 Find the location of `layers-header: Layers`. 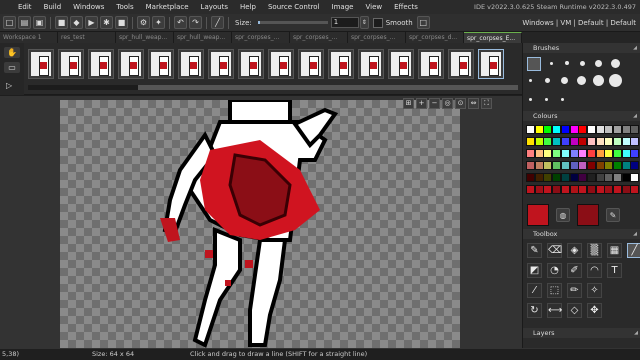

layers-header: Layers is located at coordinates (581, 333).